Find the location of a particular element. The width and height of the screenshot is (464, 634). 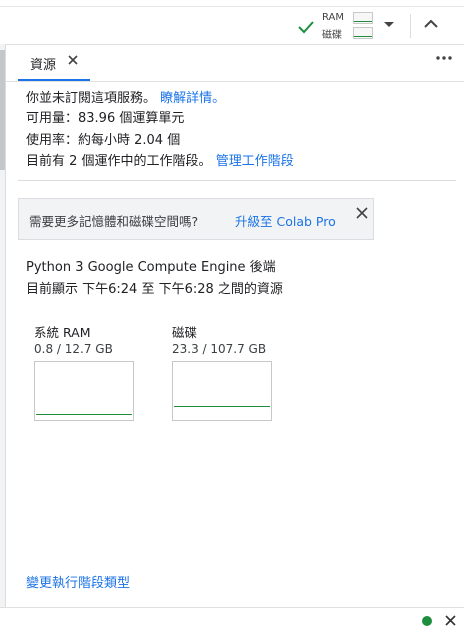

ram-metric: 系統 RAM 0.8 / 12.7 GB is located at coordinates (84, 373).